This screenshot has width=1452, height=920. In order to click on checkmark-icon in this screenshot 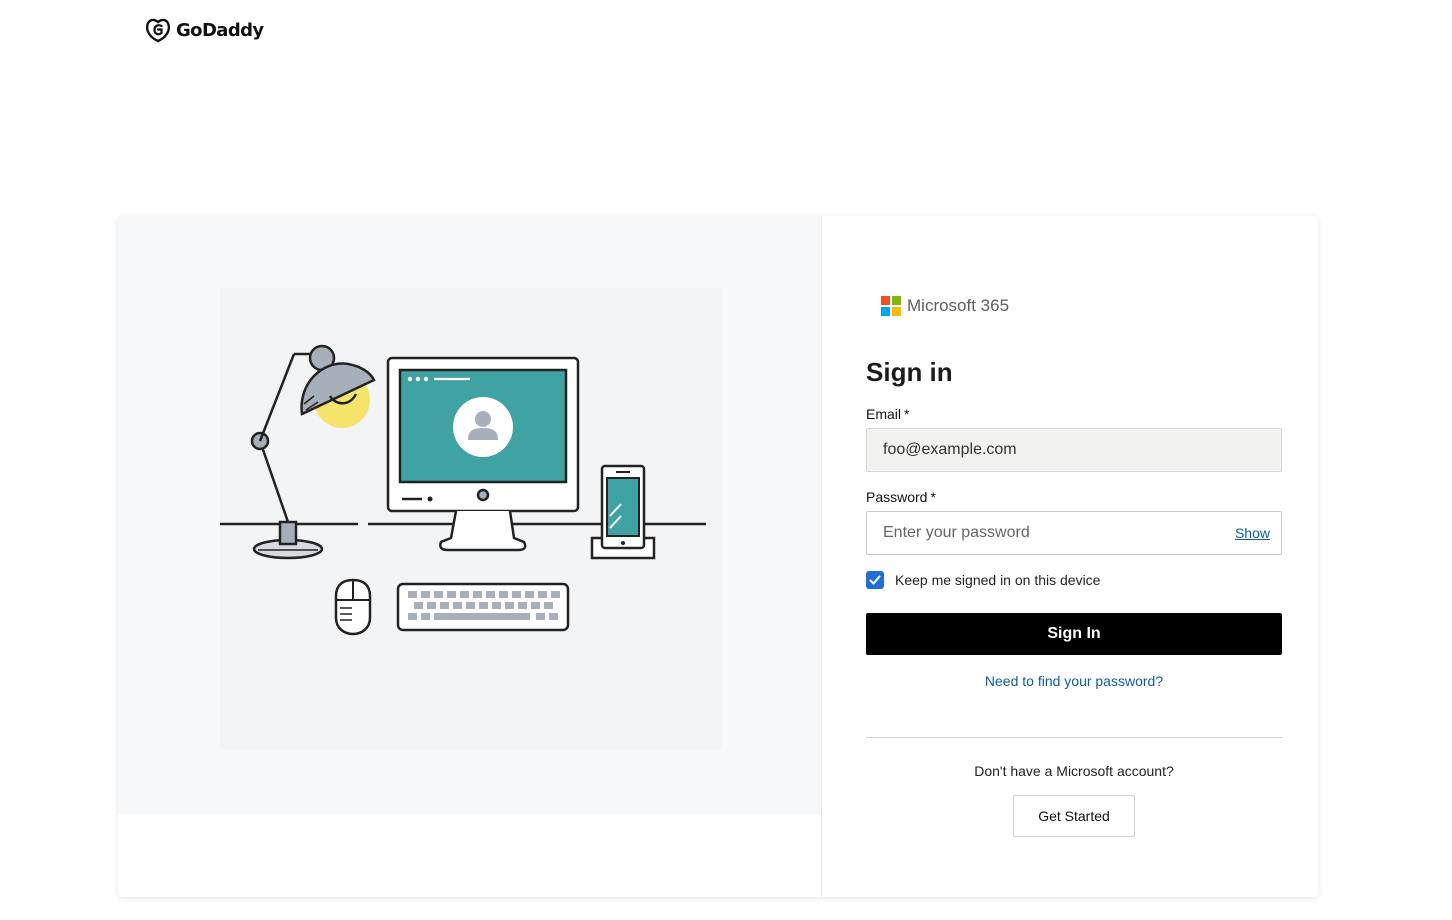, I will do `click(875, 580)`.